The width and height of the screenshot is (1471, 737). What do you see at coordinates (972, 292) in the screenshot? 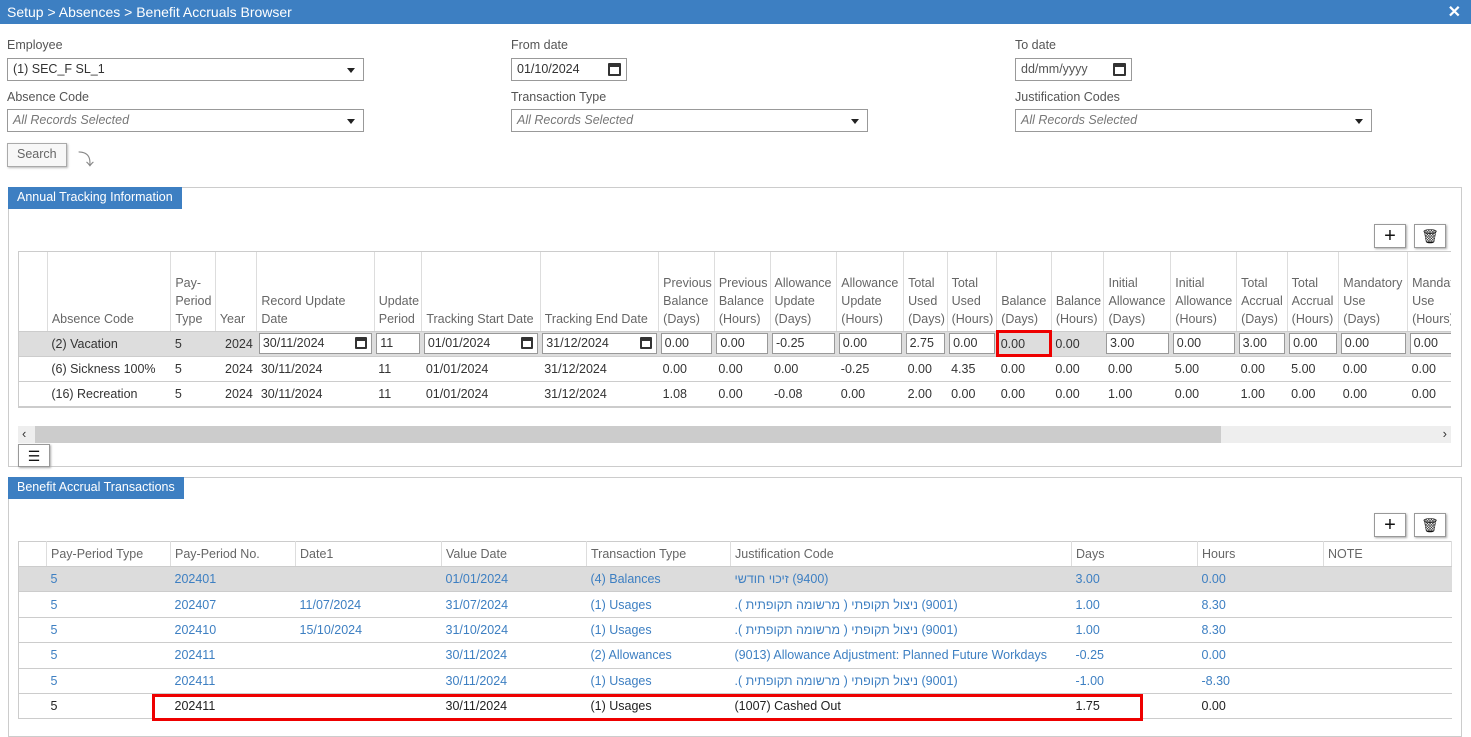
I see `column-header: Total Used (Hours)` at bounding box center [972, 292].